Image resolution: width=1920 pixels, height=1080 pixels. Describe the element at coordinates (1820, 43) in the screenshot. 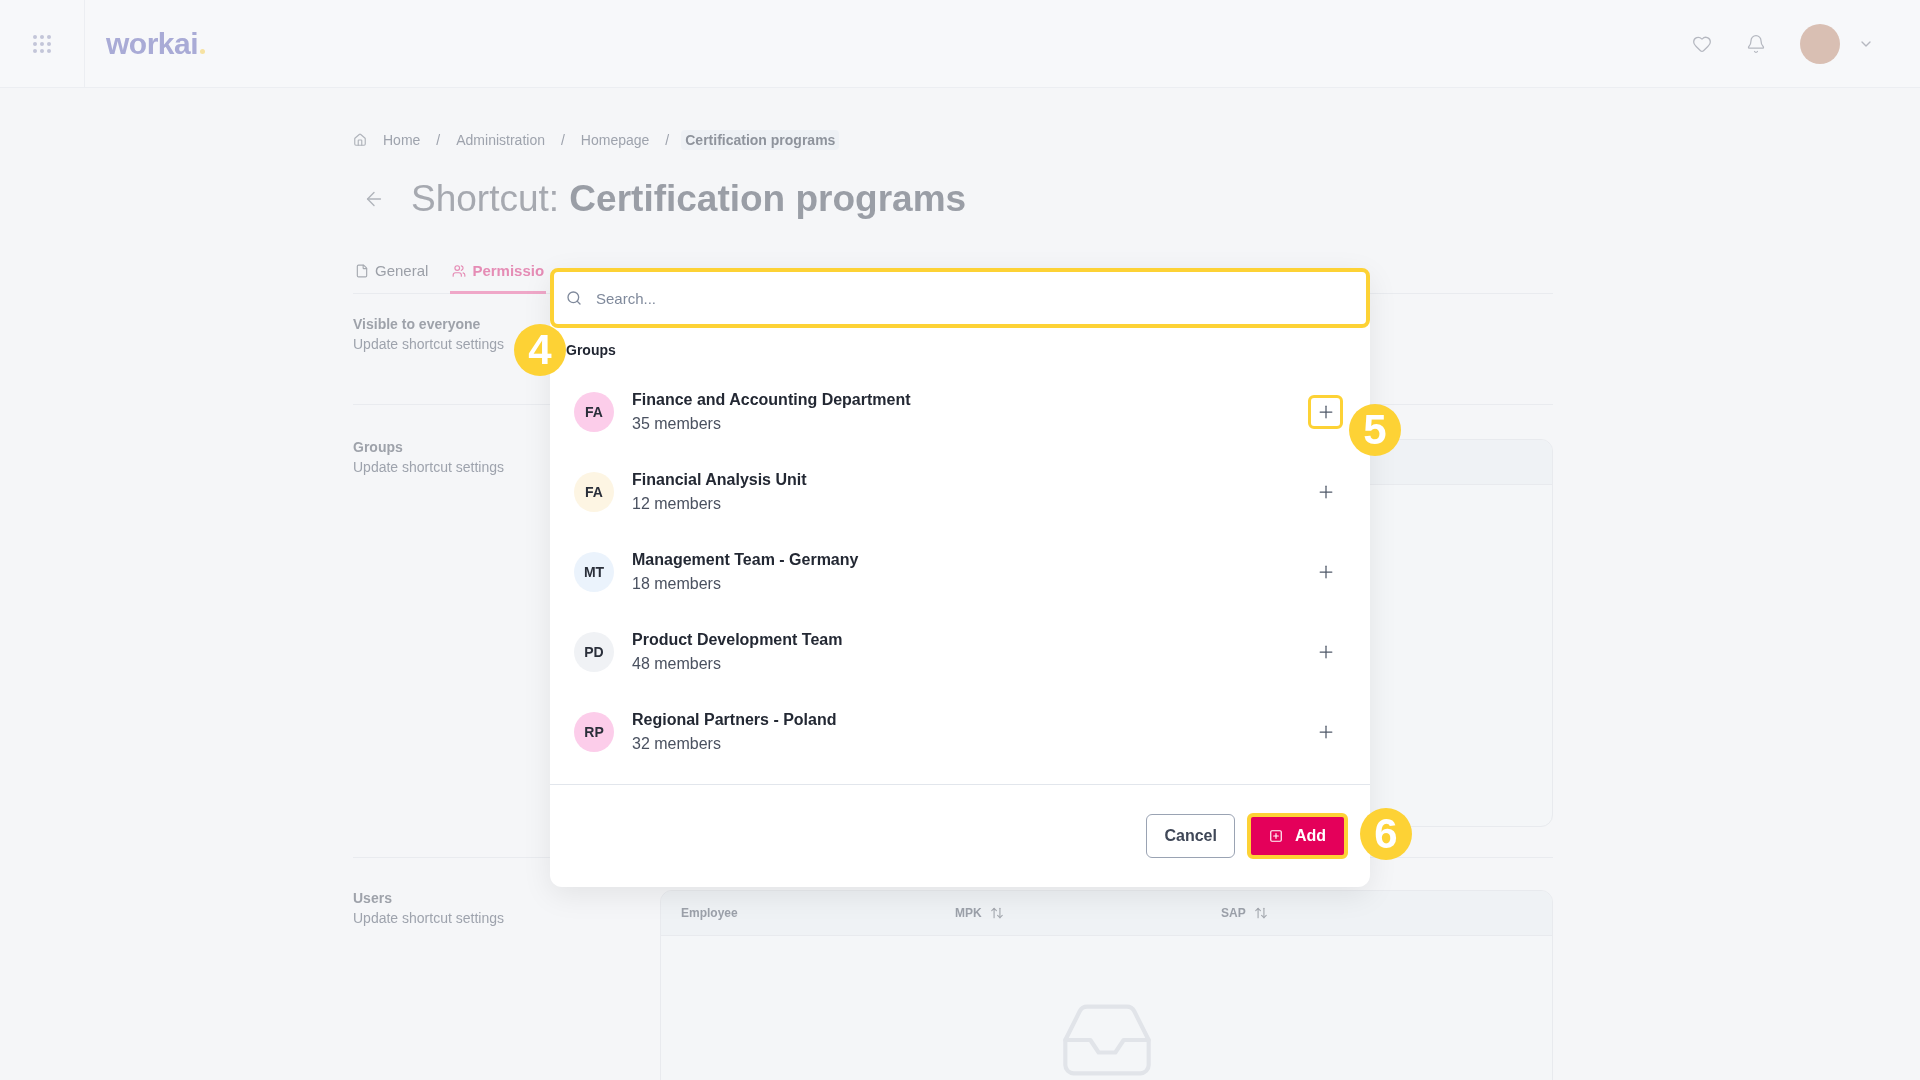

I see `user-avatar` at that location.